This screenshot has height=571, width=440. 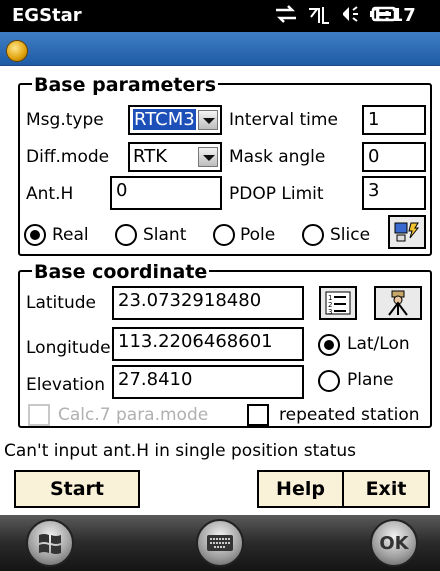 I want to click on radio-slice, so click(x=313, y=235).